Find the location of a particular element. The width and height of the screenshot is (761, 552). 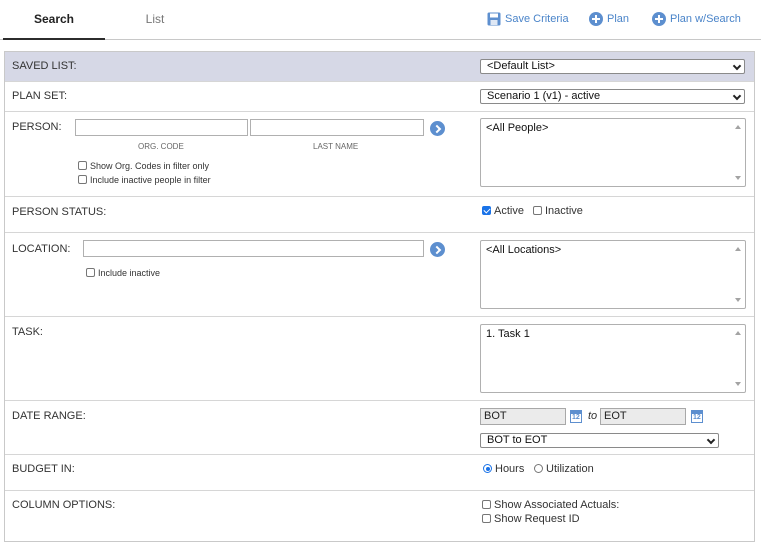

task-list: 1. Task 1 is located at coordinates (613, 358).